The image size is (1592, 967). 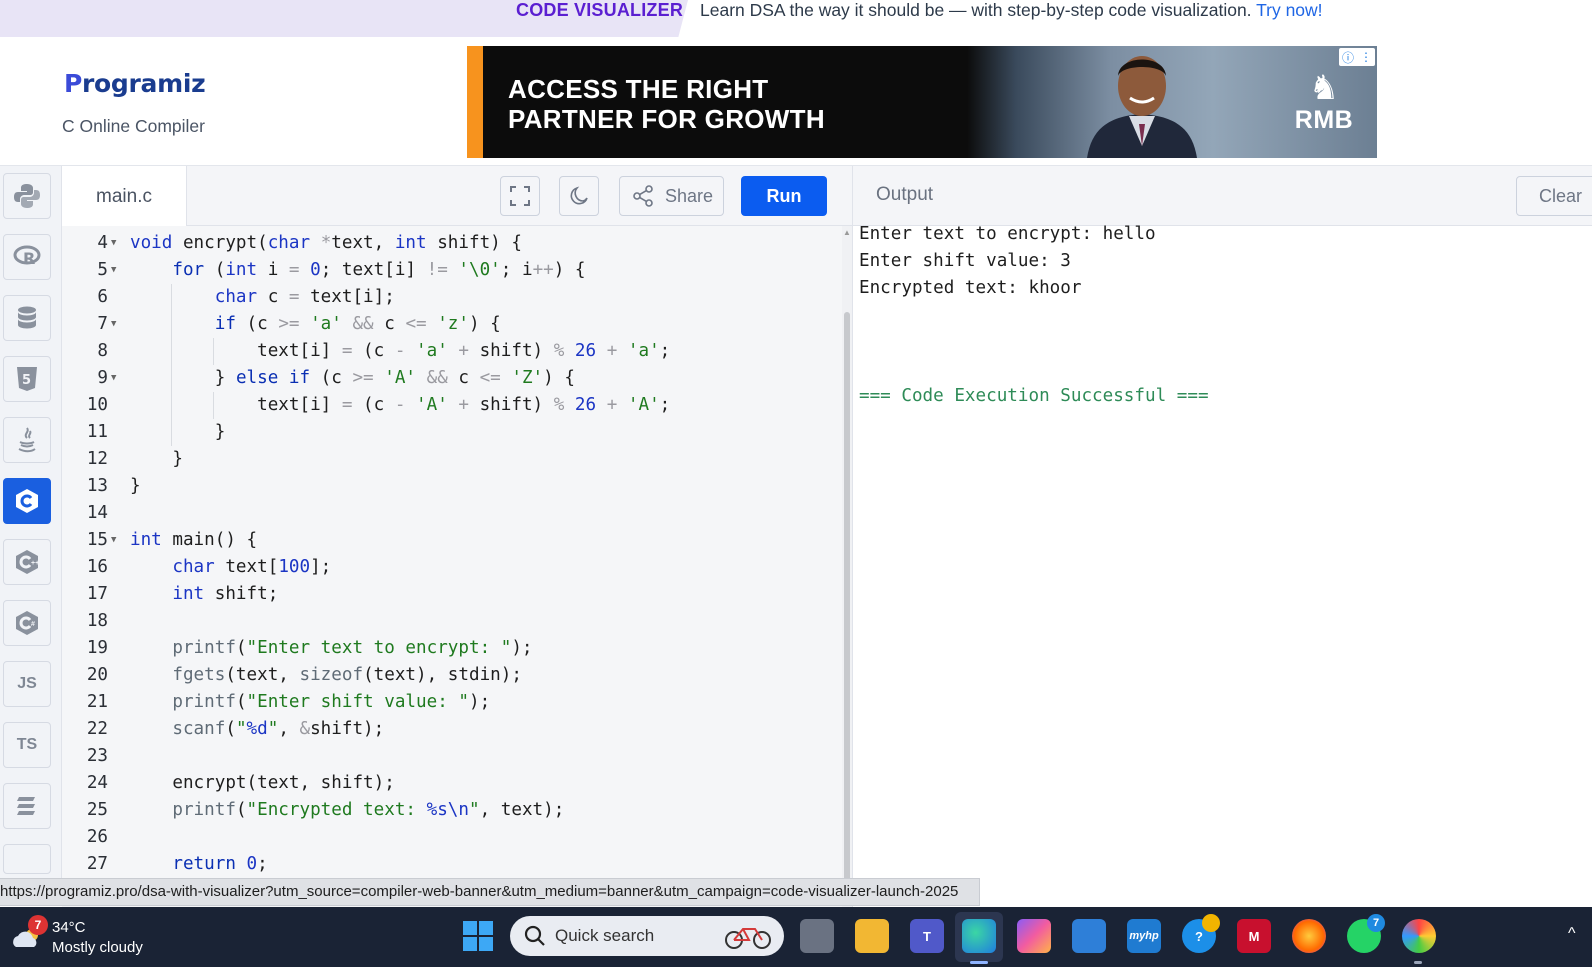 I want to click on search-icon, so click(x=534, y=935).